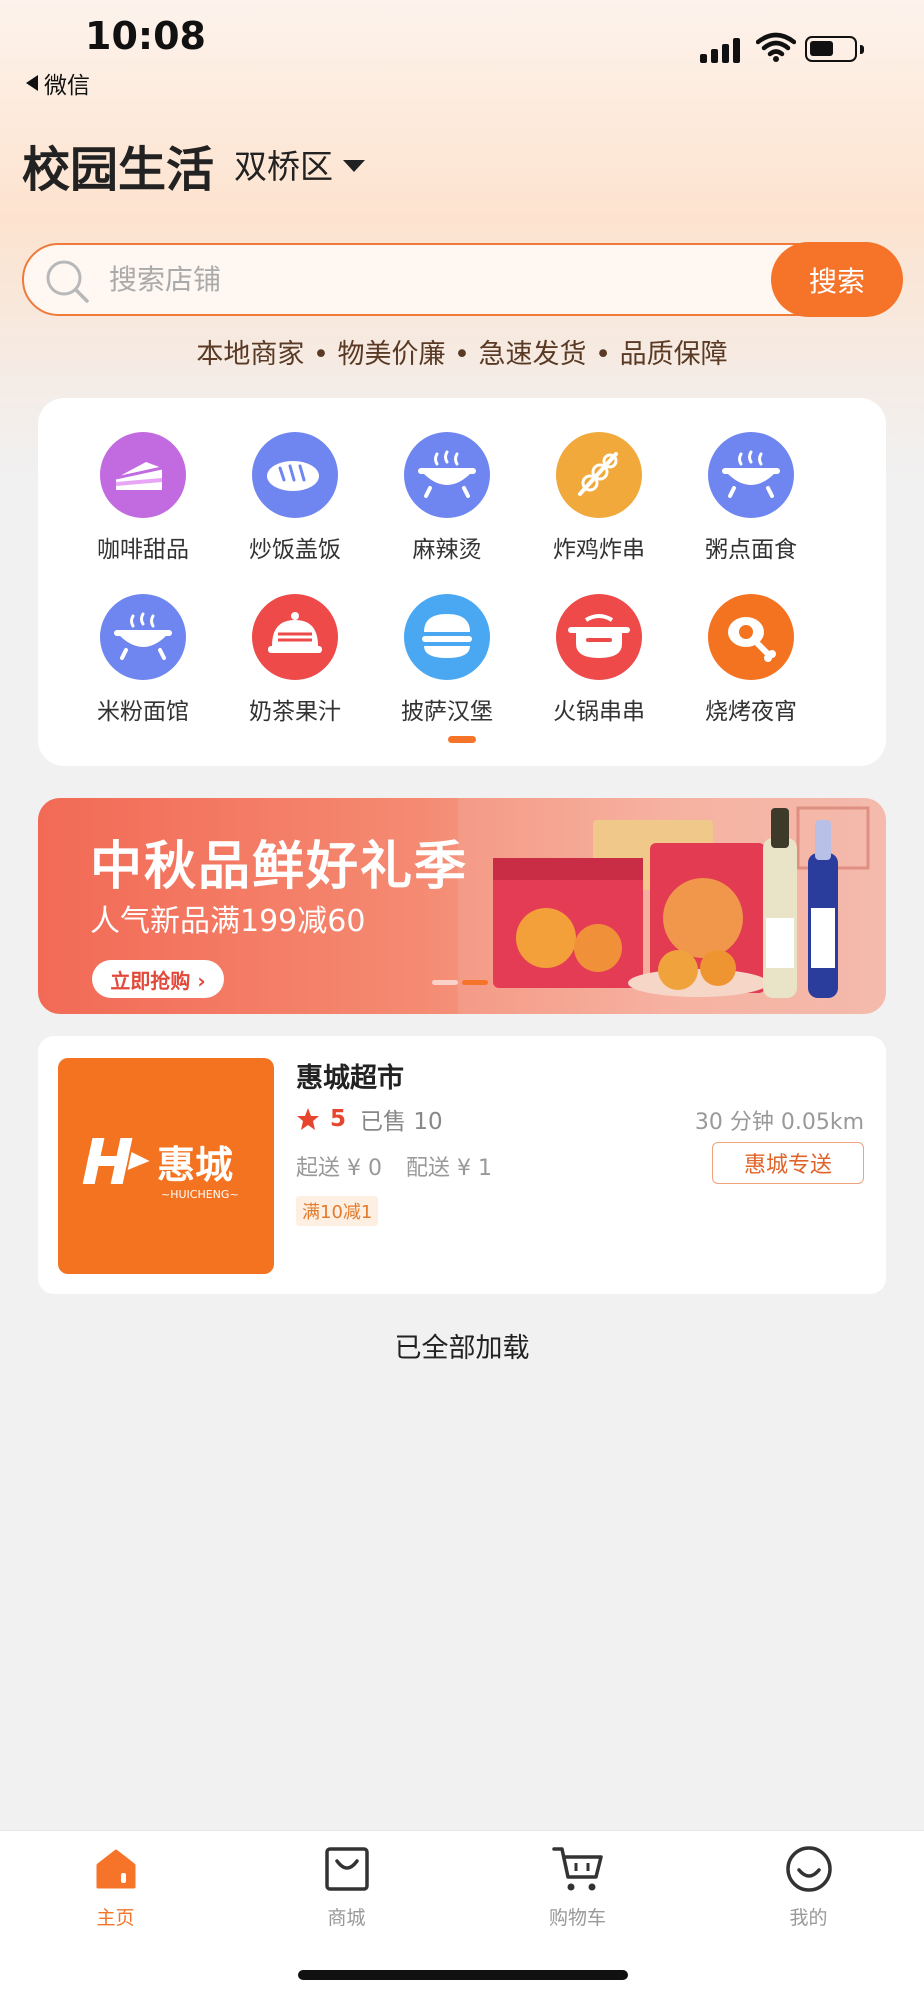 Image resolution: width=924 pixels, height=2000 pixels. I want to click on category-item: 奶茶果汁, so click(295, 660).